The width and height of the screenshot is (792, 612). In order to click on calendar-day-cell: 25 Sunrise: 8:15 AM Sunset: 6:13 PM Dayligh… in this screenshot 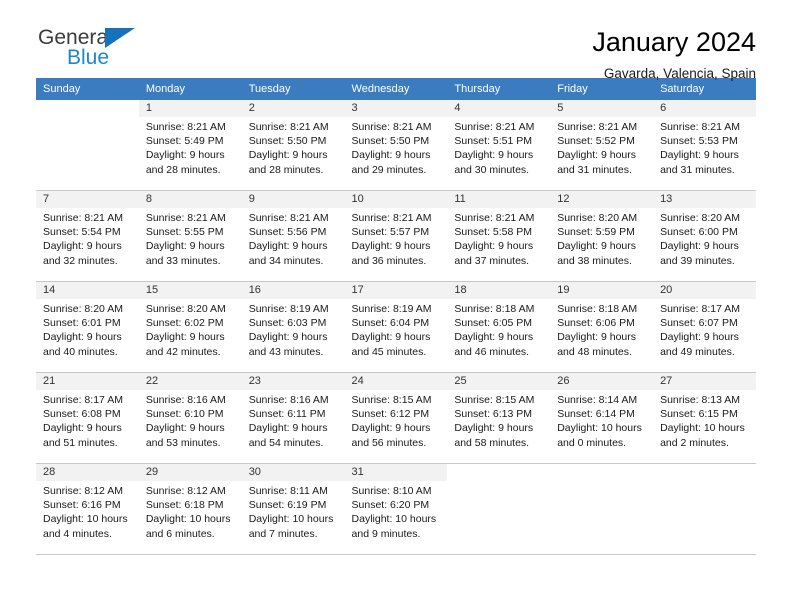, I will do `click(499, 418)`.